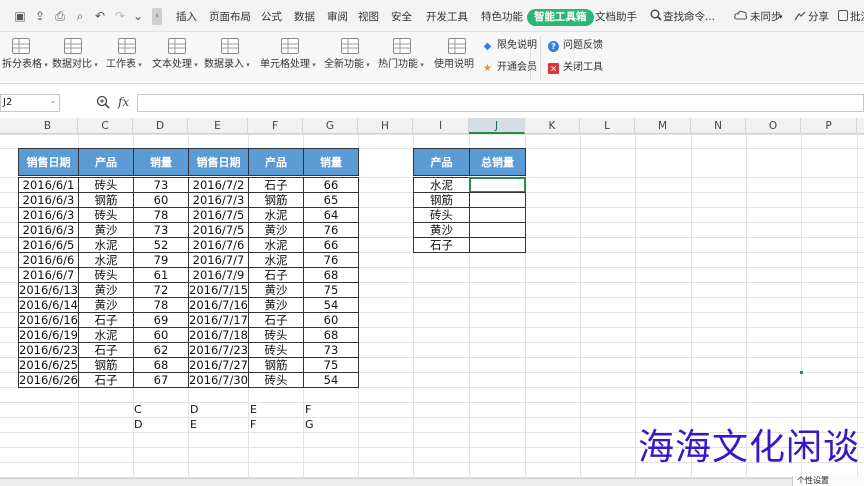  I want to click on comment-button: 批注, so click(857, 16).